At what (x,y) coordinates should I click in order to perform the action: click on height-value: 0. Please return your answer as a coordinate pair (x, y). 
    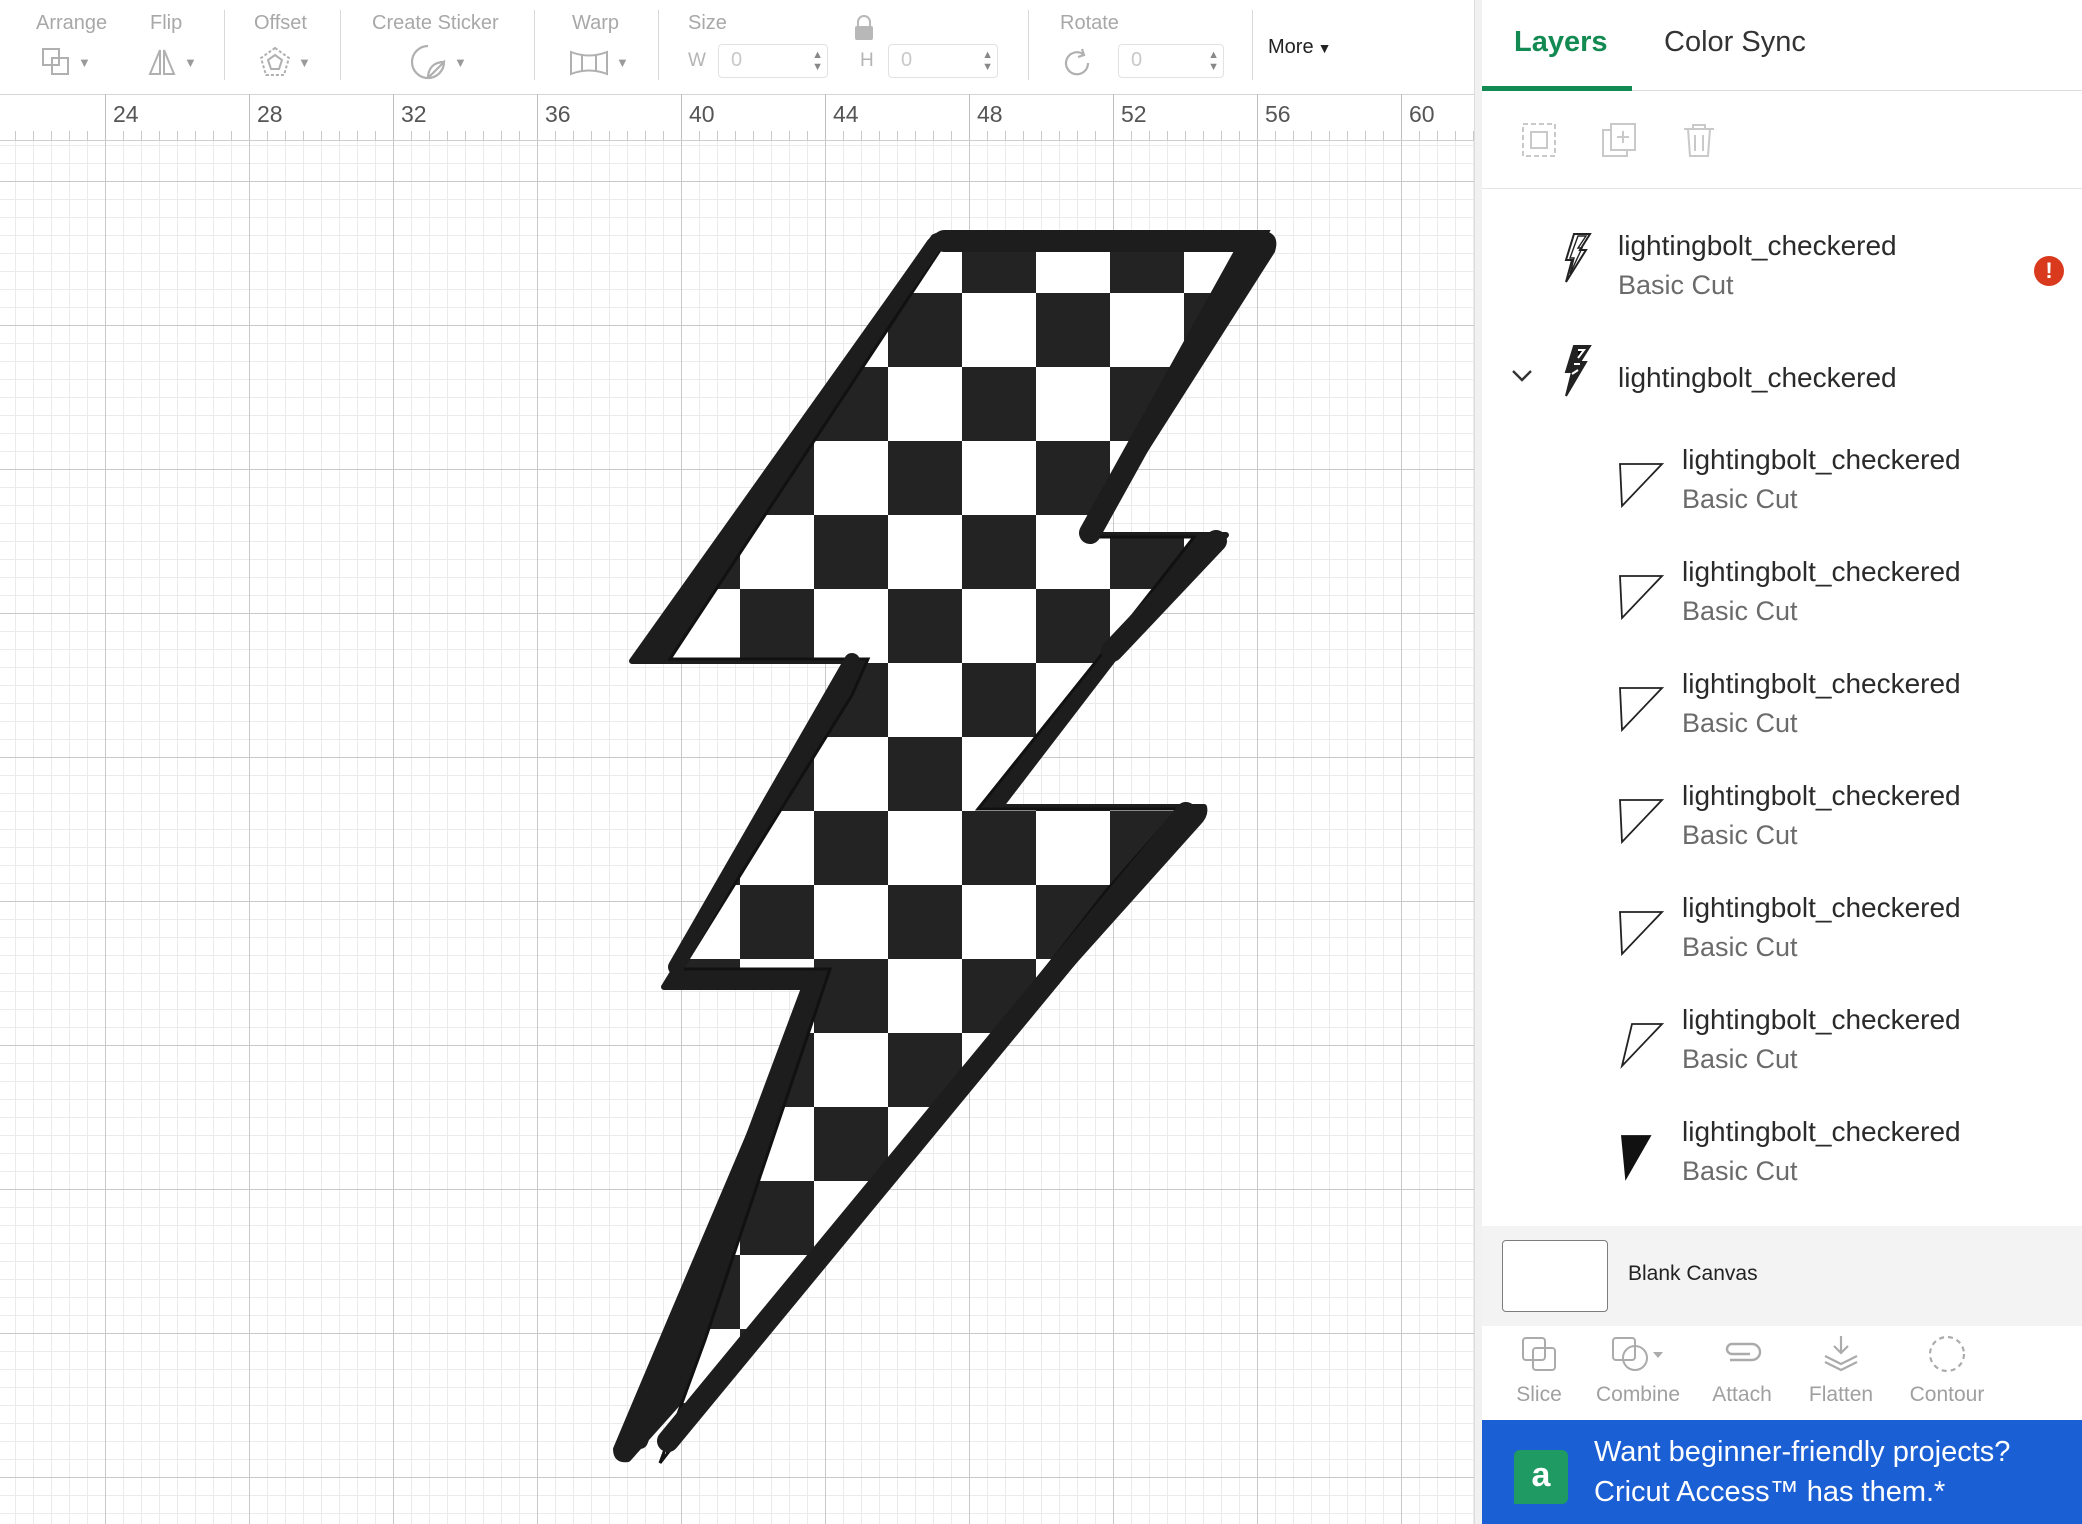
    Looking at the image, I should click on (907, 60).